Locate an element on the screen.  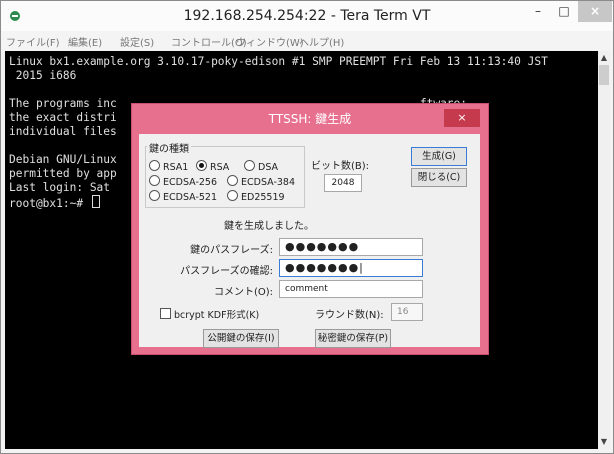
radio-ed25519: ED25519 is located at coordinates (256, 197).